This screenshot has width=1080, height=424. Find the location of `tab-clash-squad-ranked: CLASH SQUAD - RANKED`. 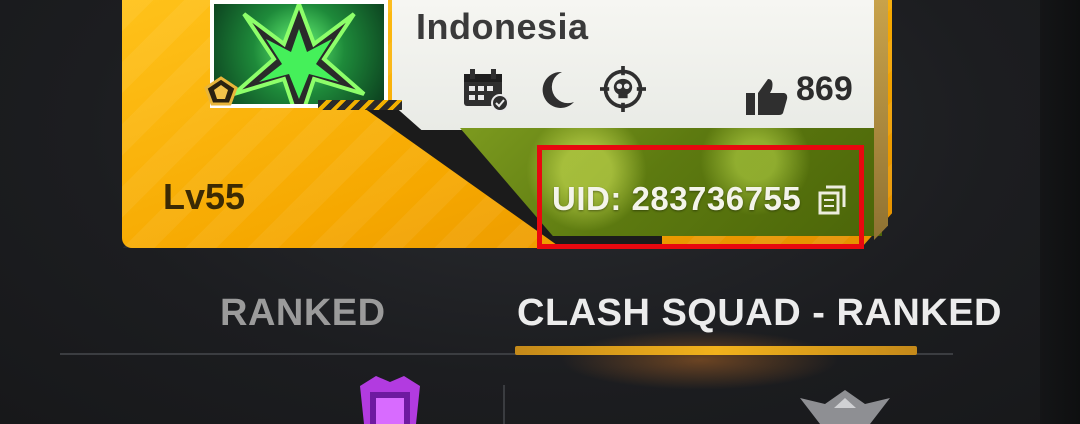

tab-clash-squad-ranked: CLASH SQUAD - RANKED is located at coordinates (759, 313).